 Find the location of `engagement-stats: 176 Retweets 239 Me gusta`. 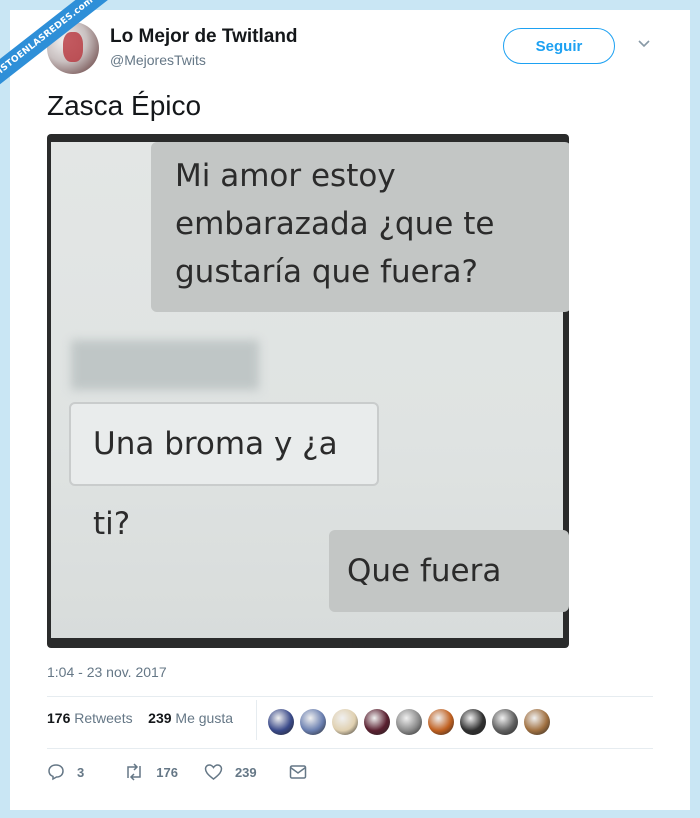

engagement-stats: 176 Retweets 239 Me gusta is located at coordinates (140, 718).